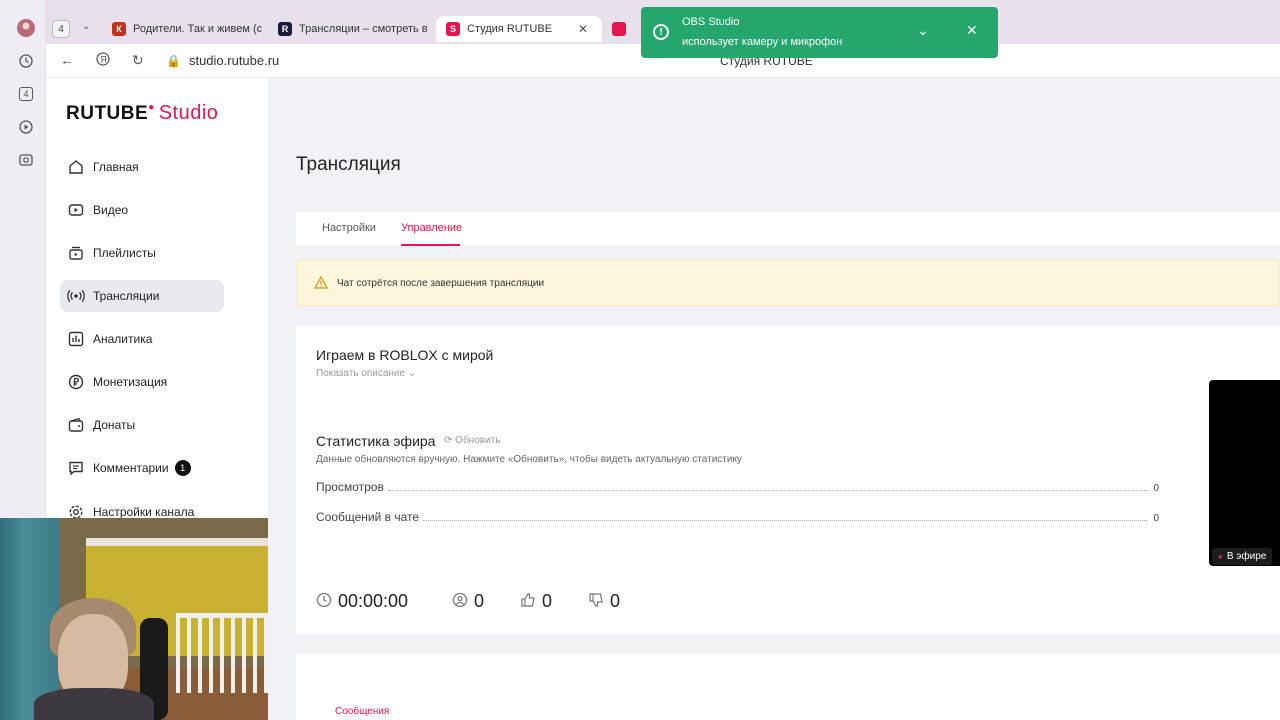  What do you see at coordinates (173, 61) in the screenshot?
I see `lock-icon: 🔒` at bounding box center [173, 61].